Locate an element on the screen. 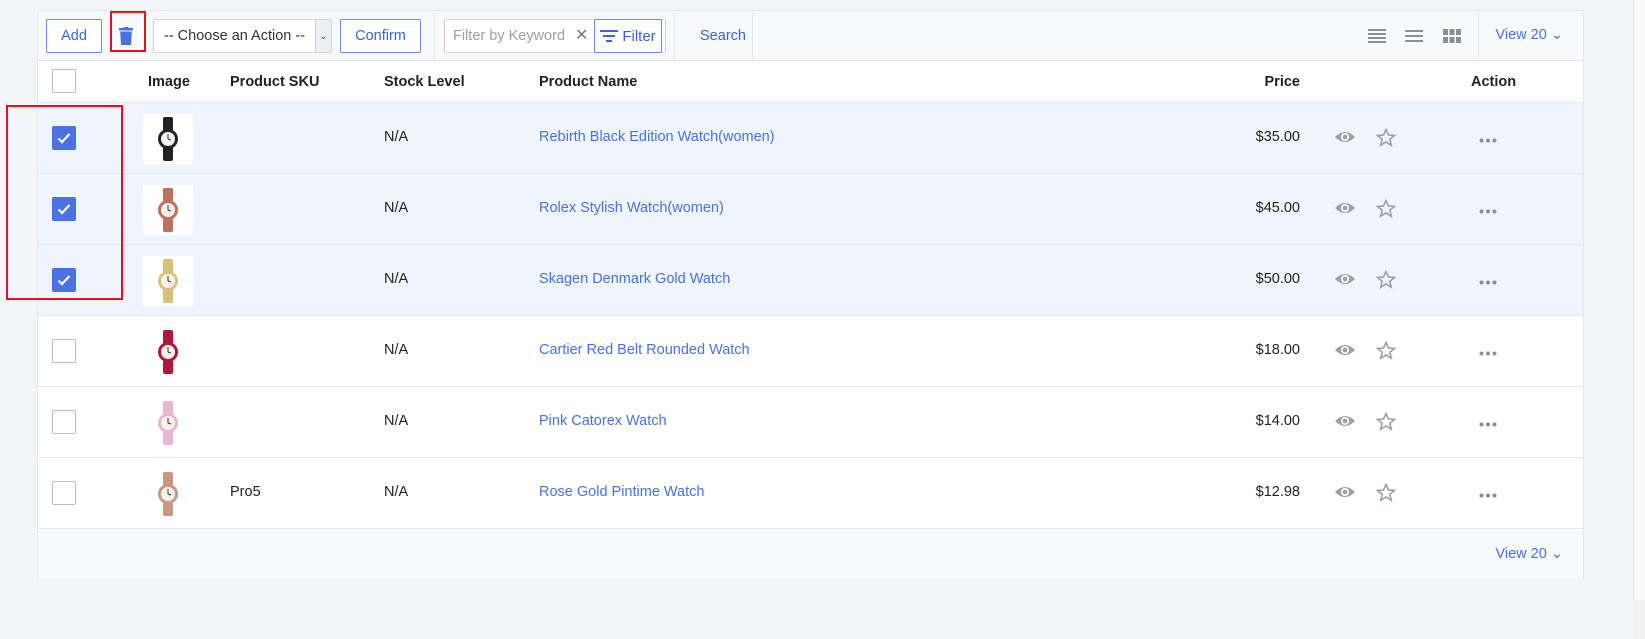  action-select: -- Choose an Action -- ⌄ is located at coordinates (242, 36).